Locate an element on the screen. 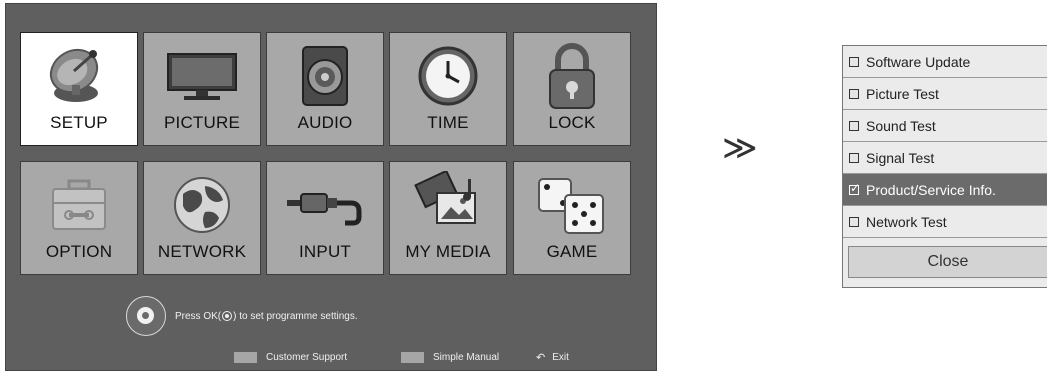  customer-support-button: Customer Support is located at coordinates (290, 357).